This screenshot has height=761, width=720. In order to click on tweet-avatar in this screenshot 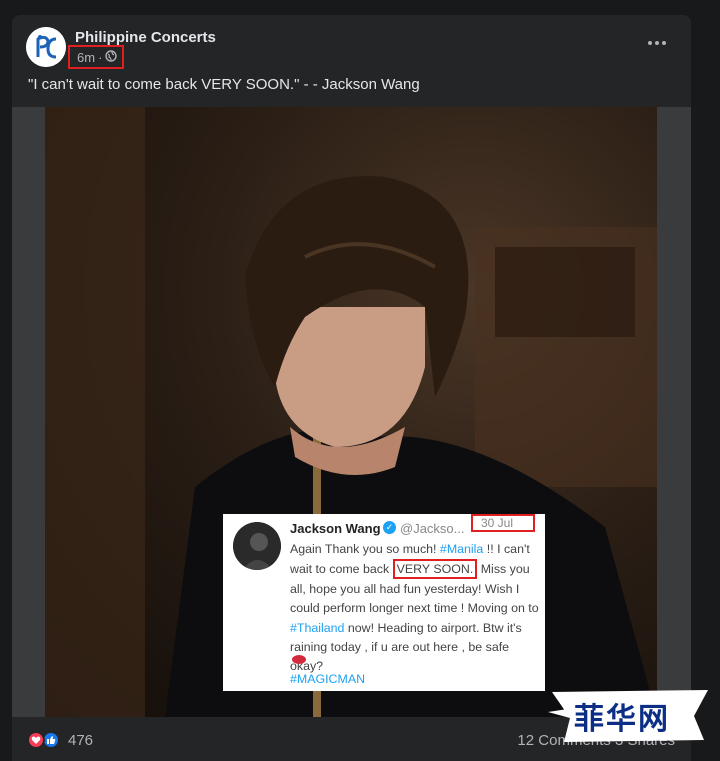, I will do `click(257, 546)`.